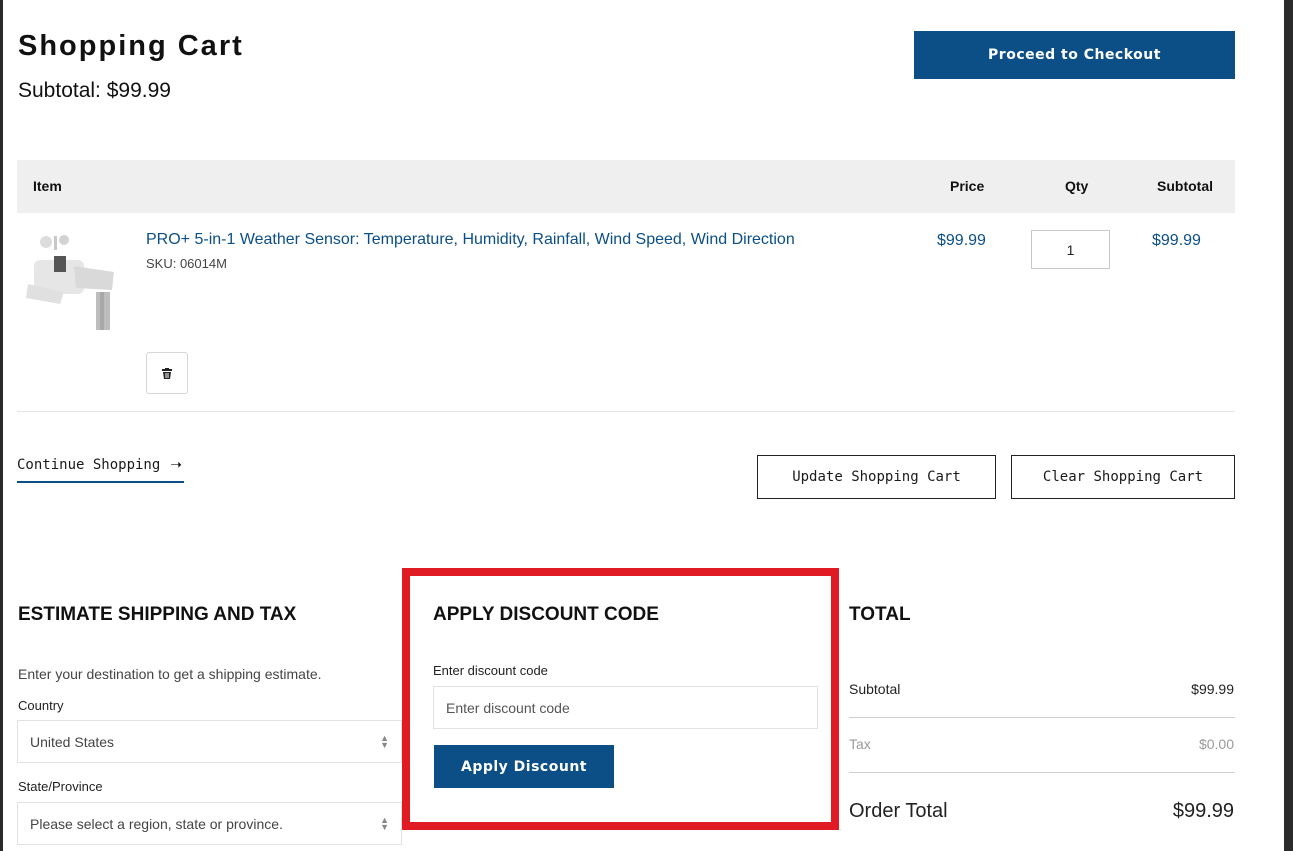  I want to click on apply-discount-button: Apply Discount, so click(524, 766).